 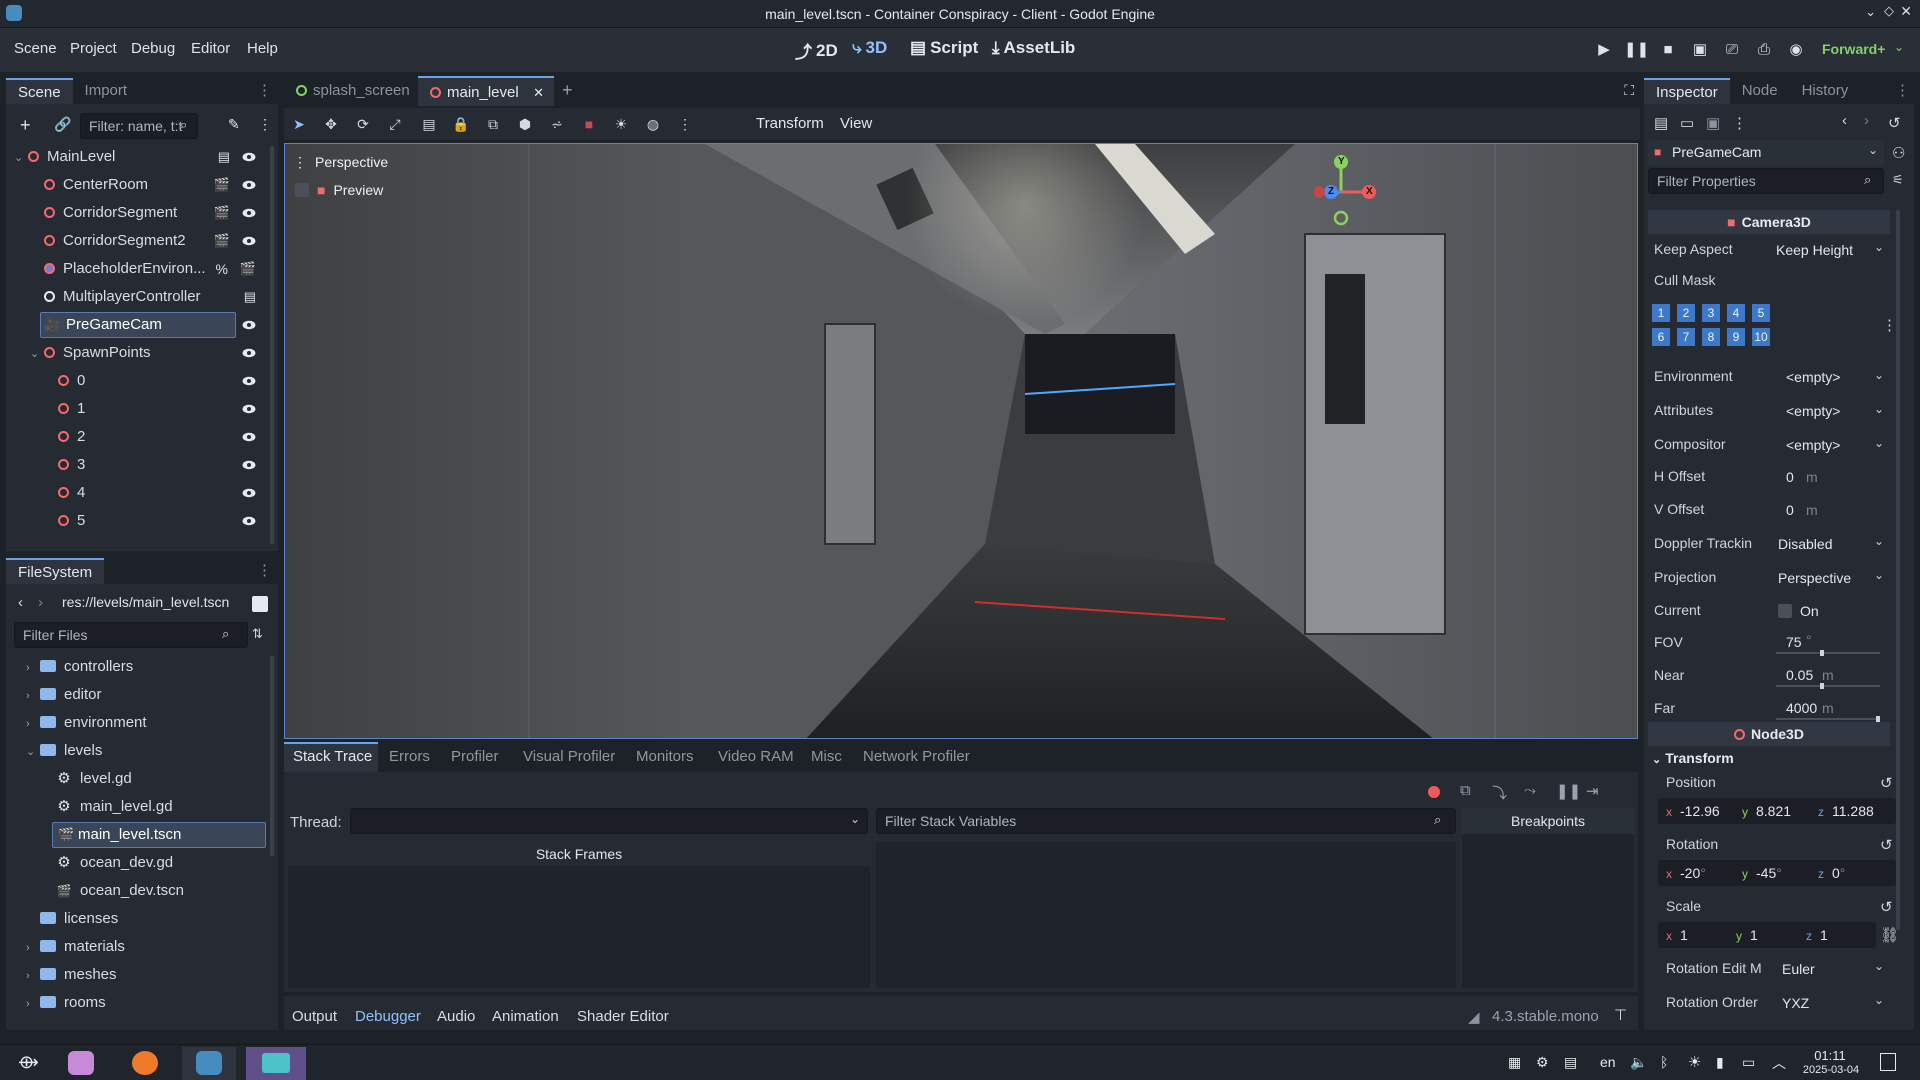 What do you see at coordinates (68, 779) in the screenshot?
I see `file-level-gd: ⚙ level.gd` at bounding box center [68, 779].